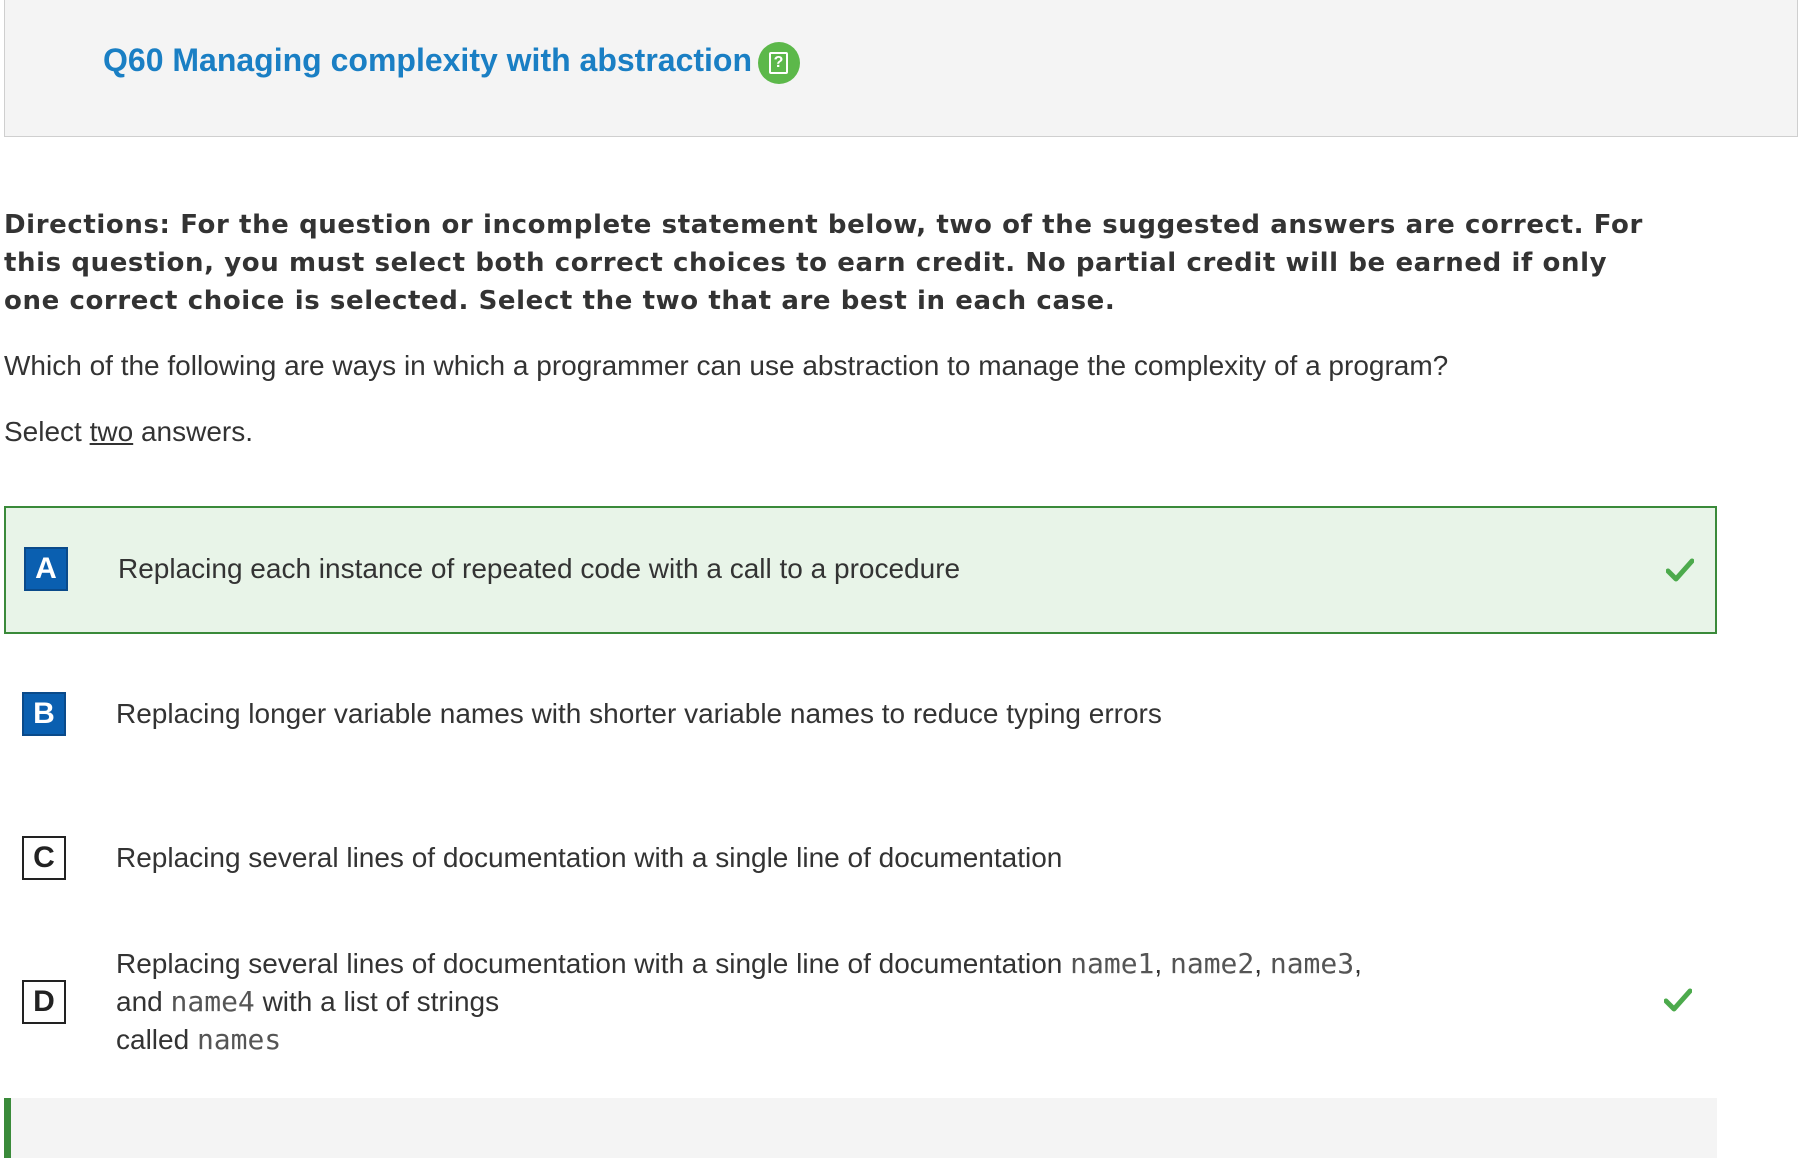  I want to click on choice-letter-c: C, so click(44, 858).